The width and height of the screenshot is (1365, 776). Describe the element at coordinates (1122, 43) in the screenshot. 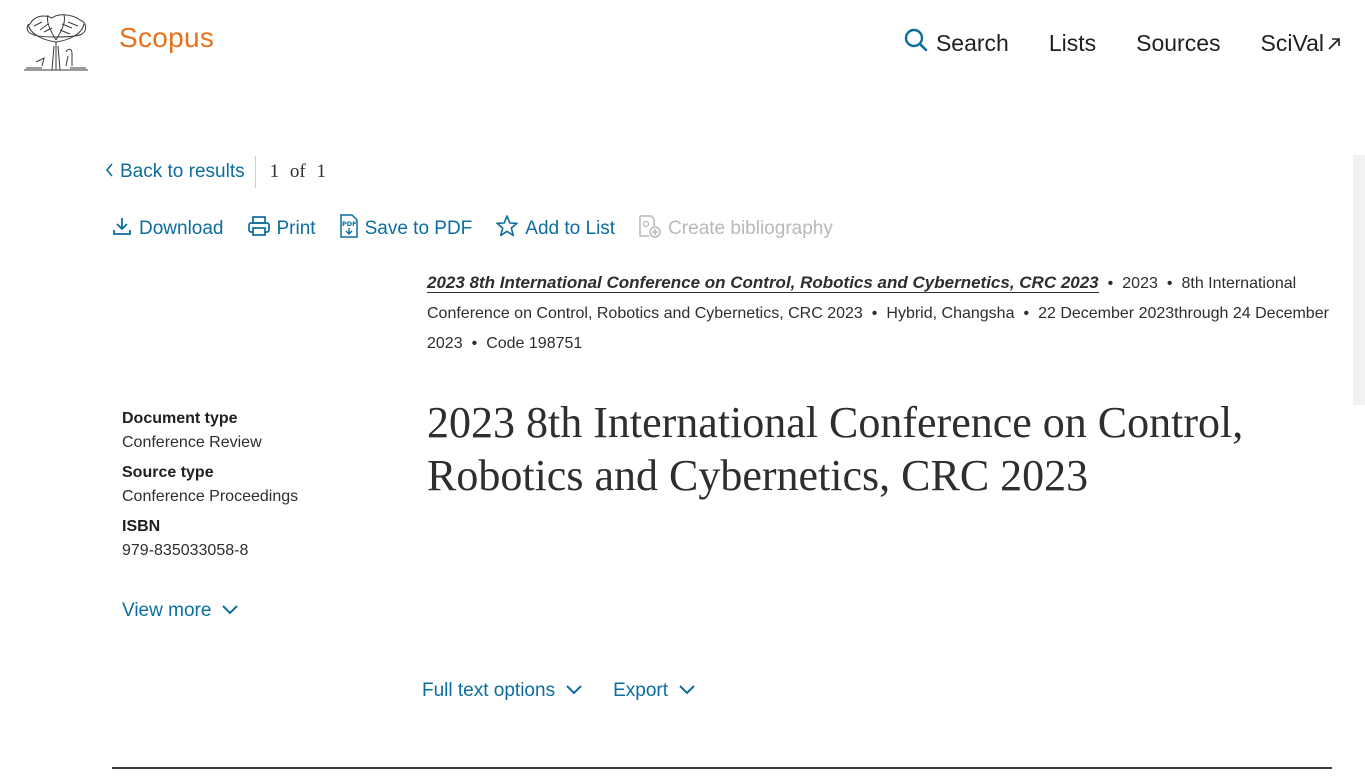

I see `top-nav: Search Lists Sources SciVal` at that location.